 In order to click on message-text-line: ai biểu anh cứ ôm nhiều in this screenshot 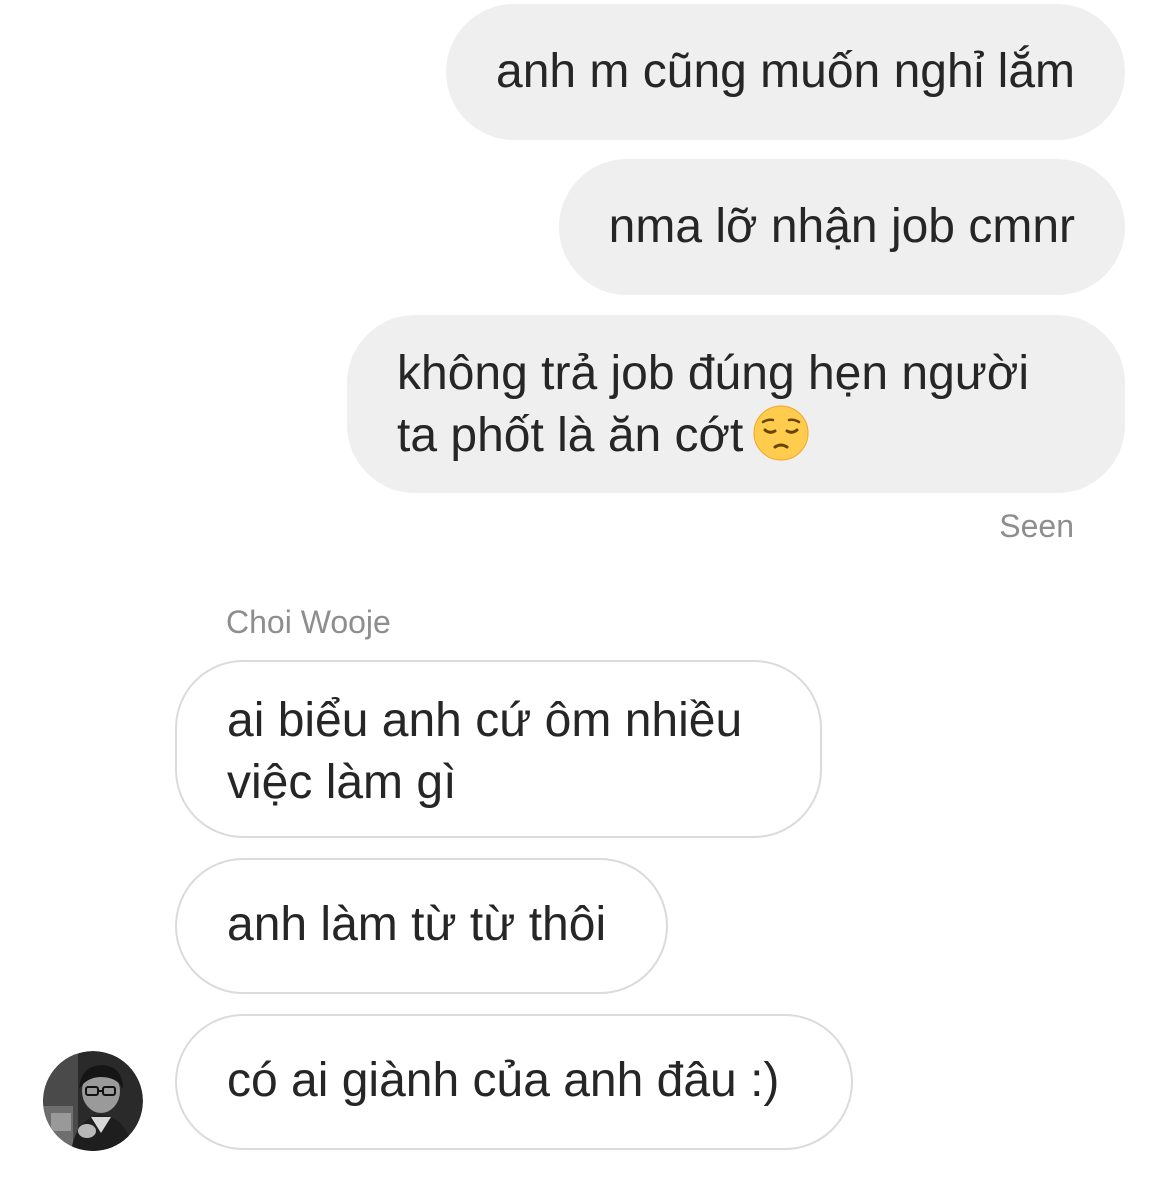, I will do `click(485, 720)`.